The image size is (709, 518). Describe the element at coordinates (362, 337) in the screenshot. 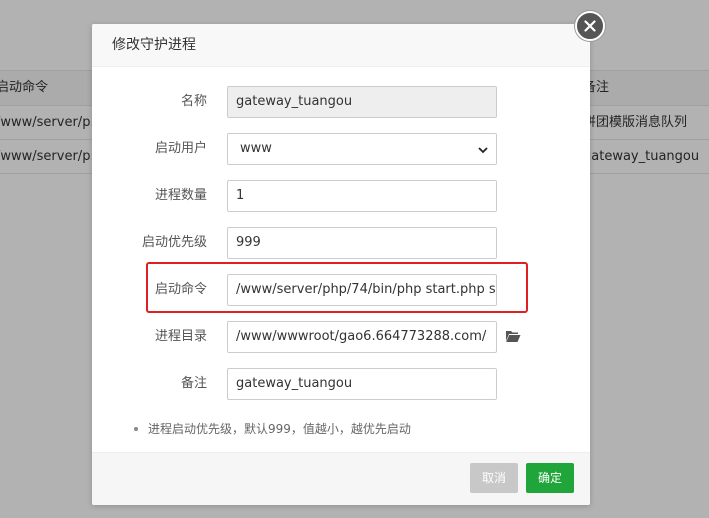

I see `directory-input: /www/wwwroot/gao6.664773288.com/` at that location.